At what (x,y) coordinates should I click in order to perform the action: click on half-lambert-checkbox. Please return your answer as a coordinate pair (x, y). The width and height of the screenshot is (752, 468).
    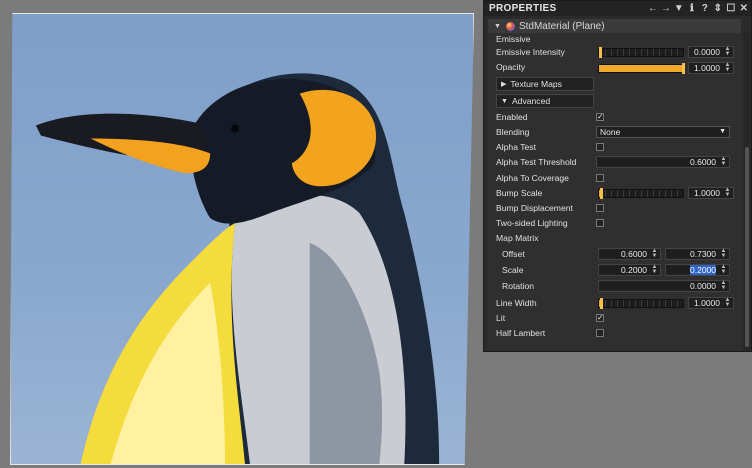
    Looking at the image, I should click on (600, 333).